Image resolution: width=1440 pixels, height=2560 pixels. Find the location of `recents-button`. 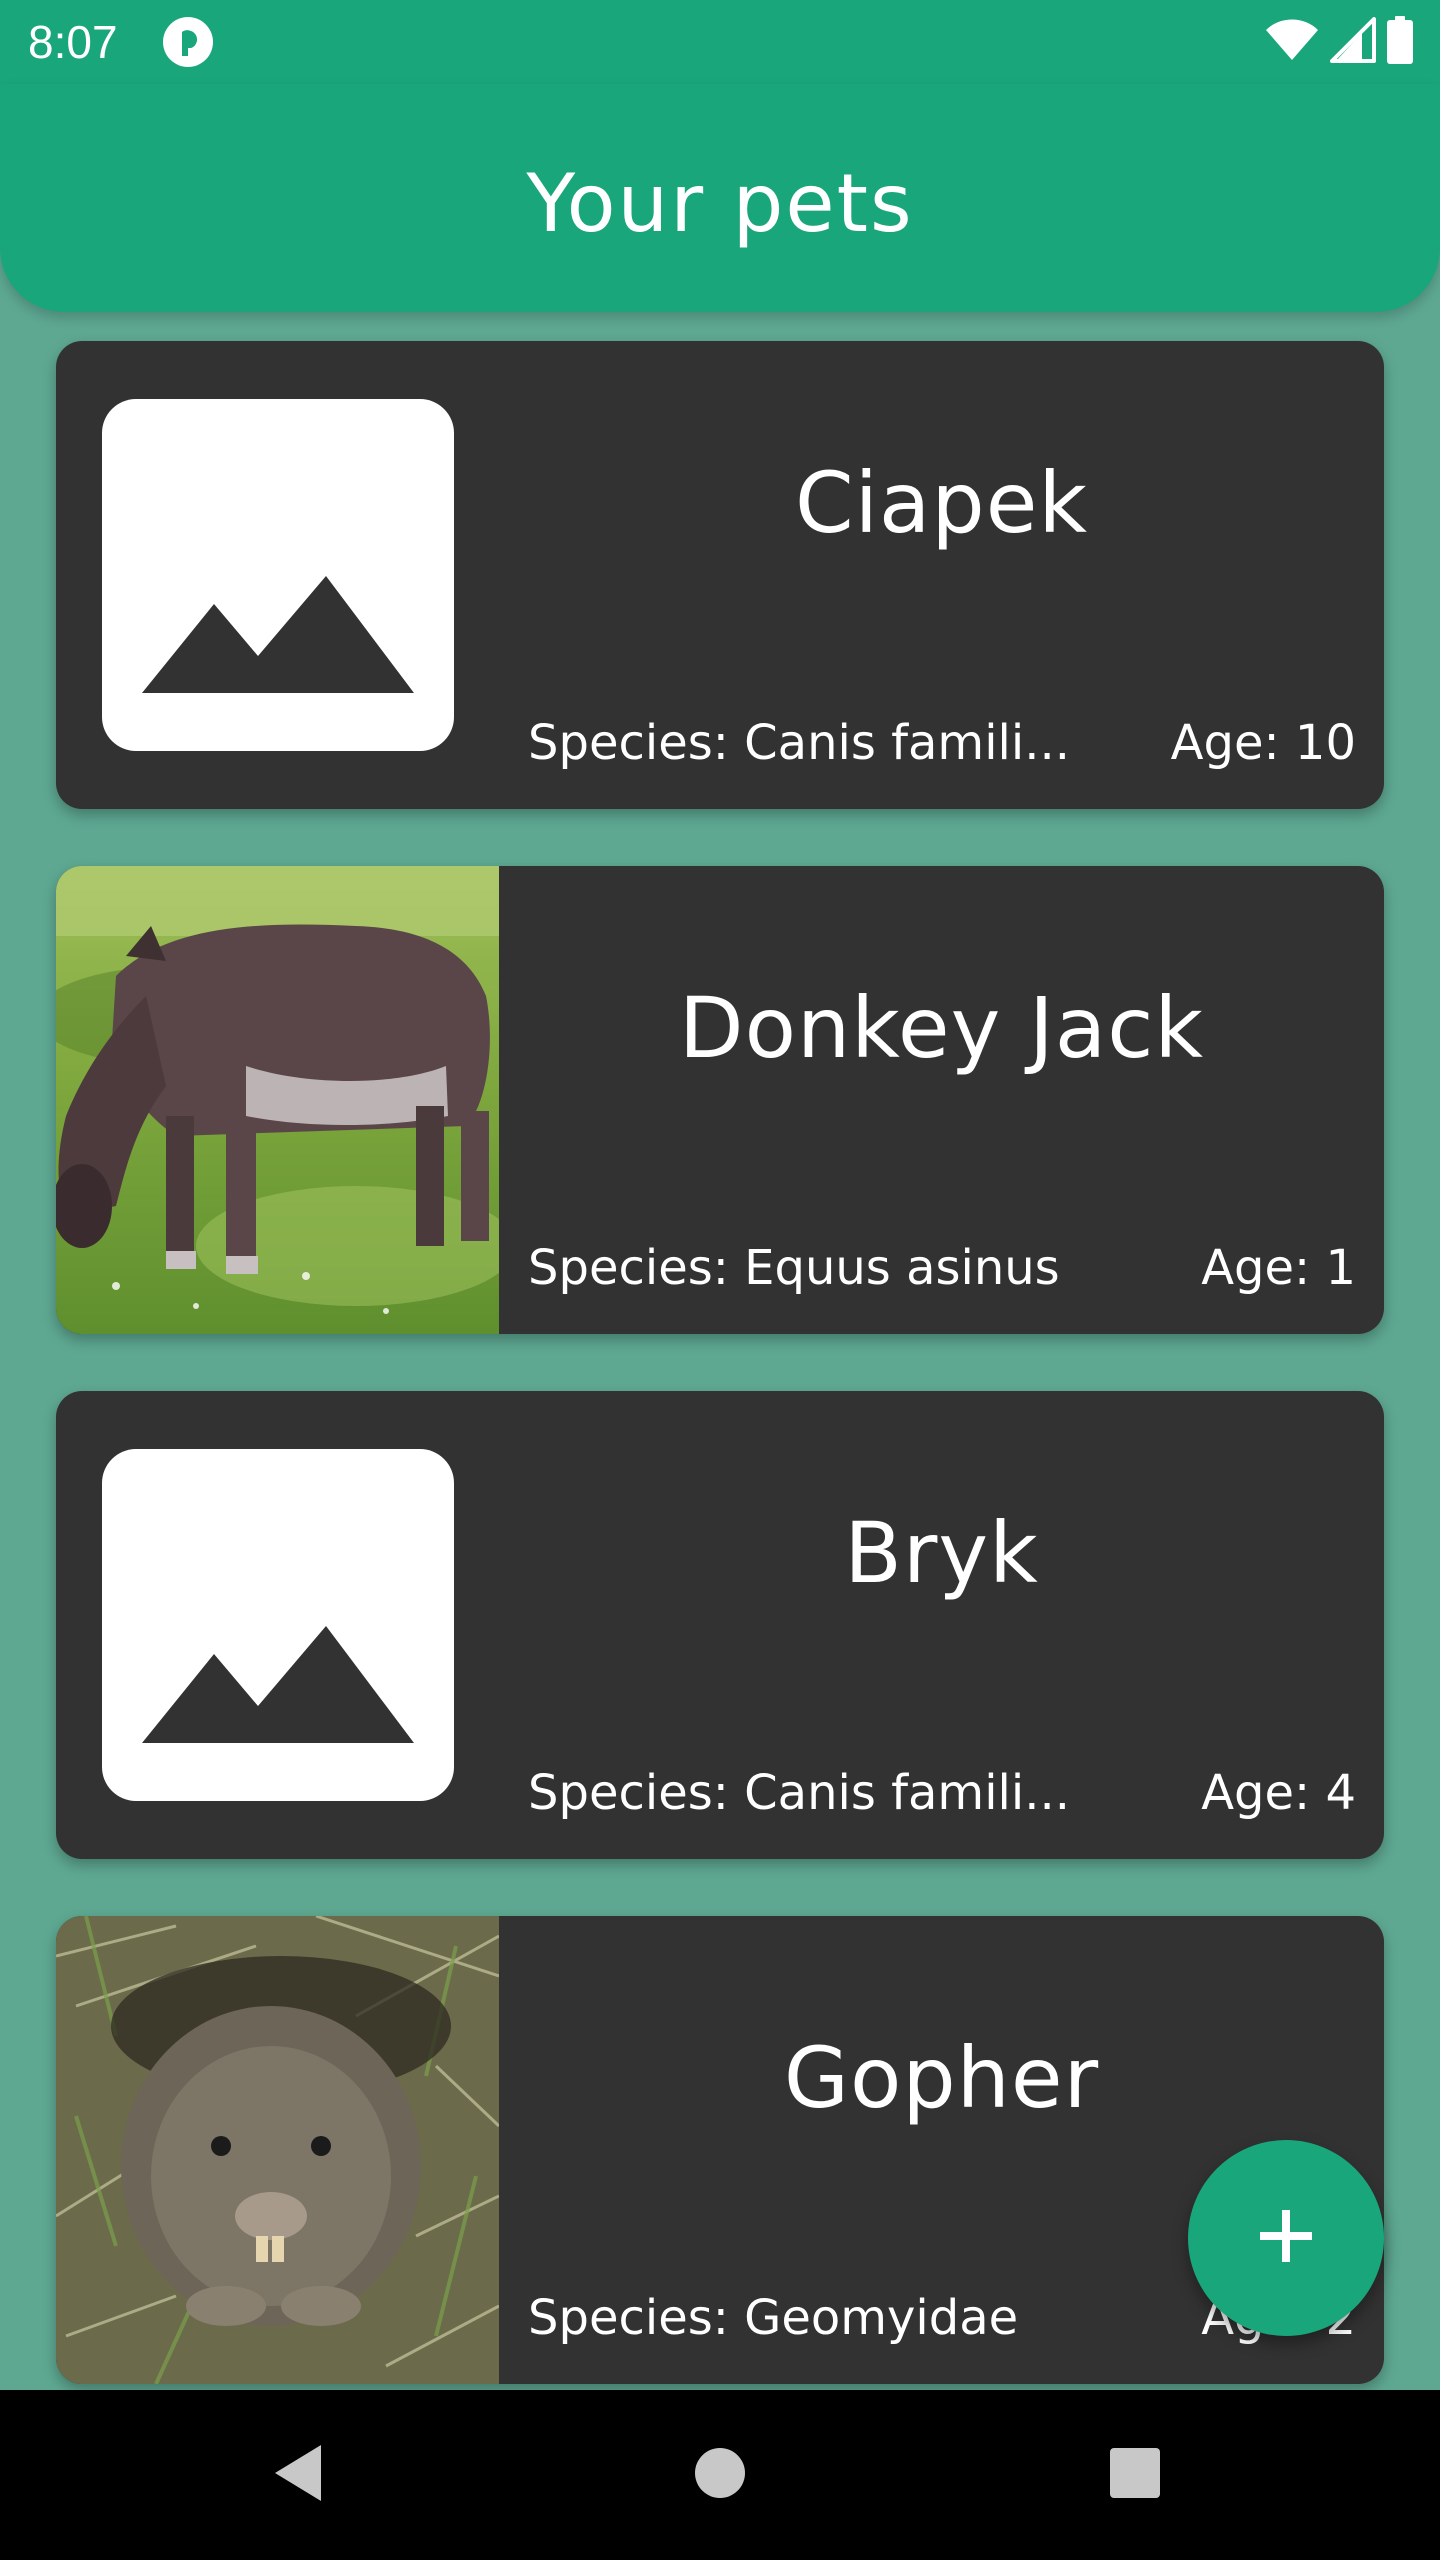

recents-button is located at coordinates (1135, 2475).